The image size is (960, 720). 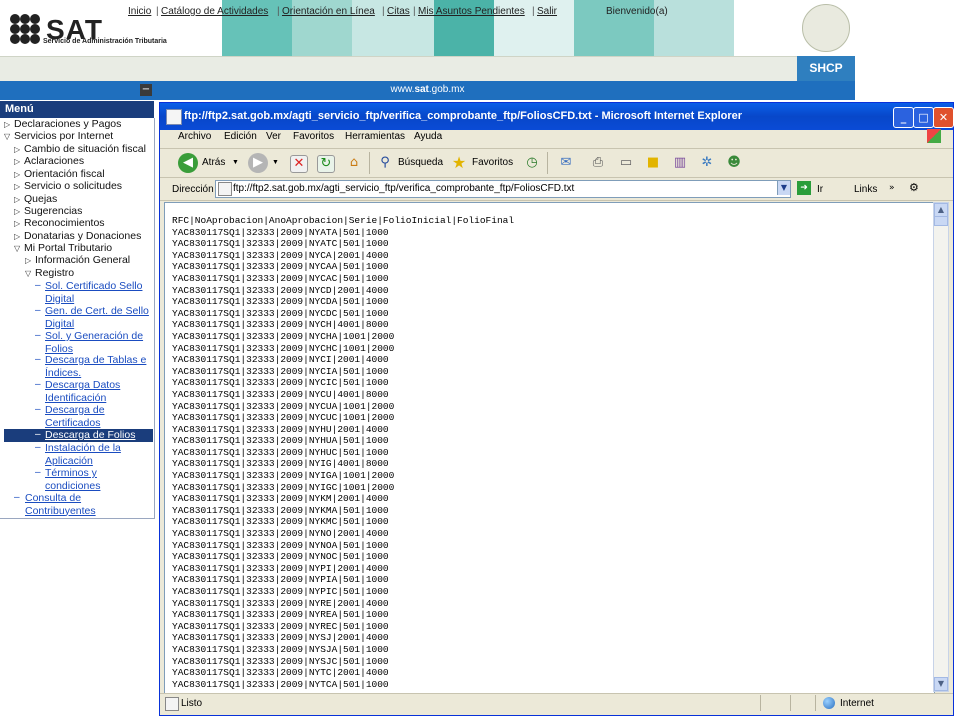 I want to click on stop-icon: ✕, so click(x=299, y=164).